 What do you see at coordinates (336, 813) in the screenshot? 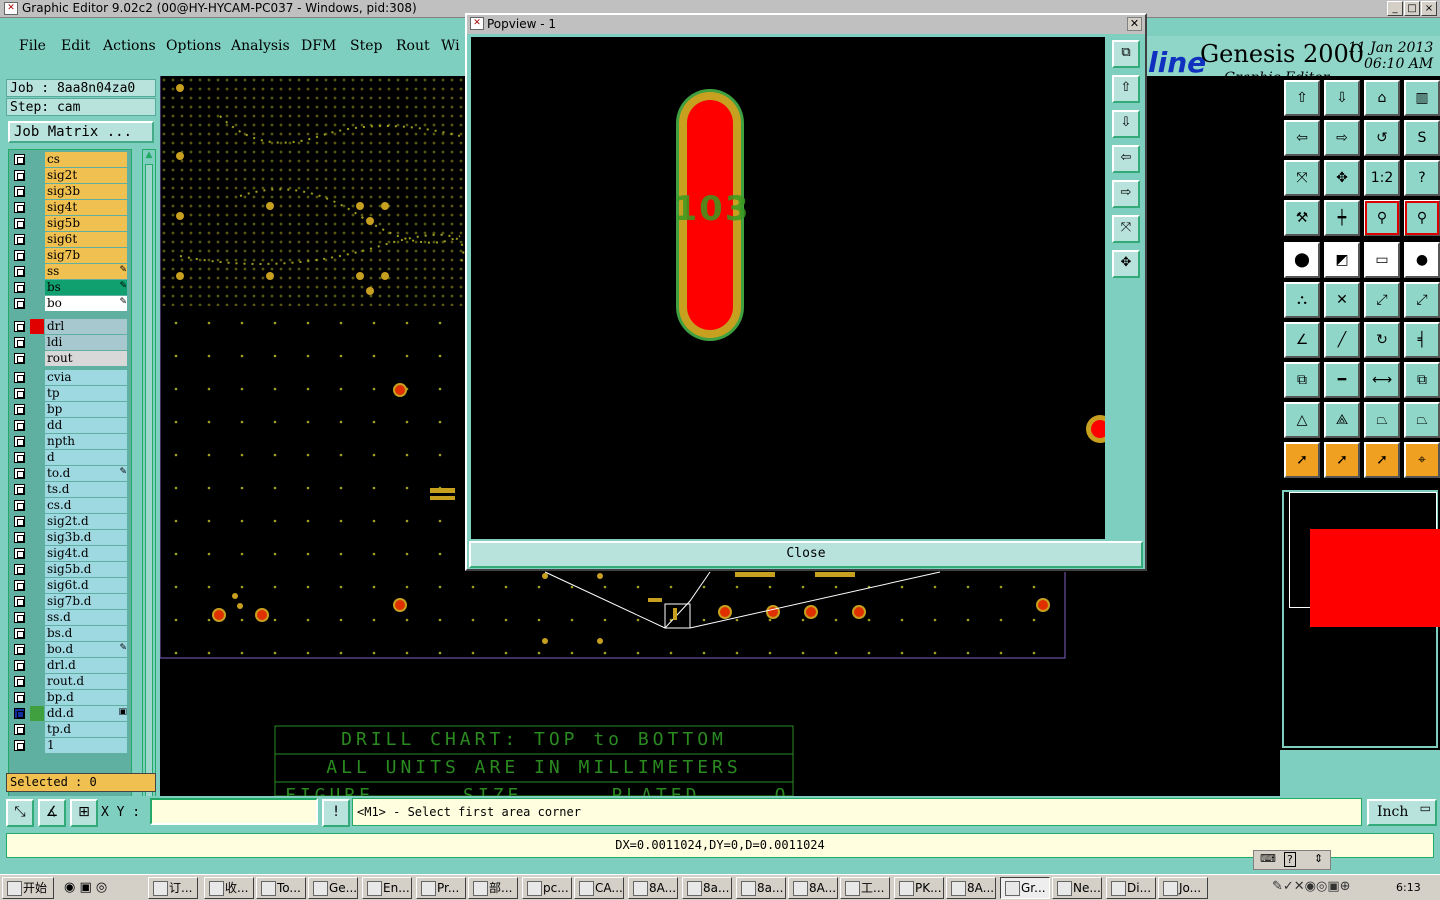
I see `info-icon: !` at bounding box center [336, 813].